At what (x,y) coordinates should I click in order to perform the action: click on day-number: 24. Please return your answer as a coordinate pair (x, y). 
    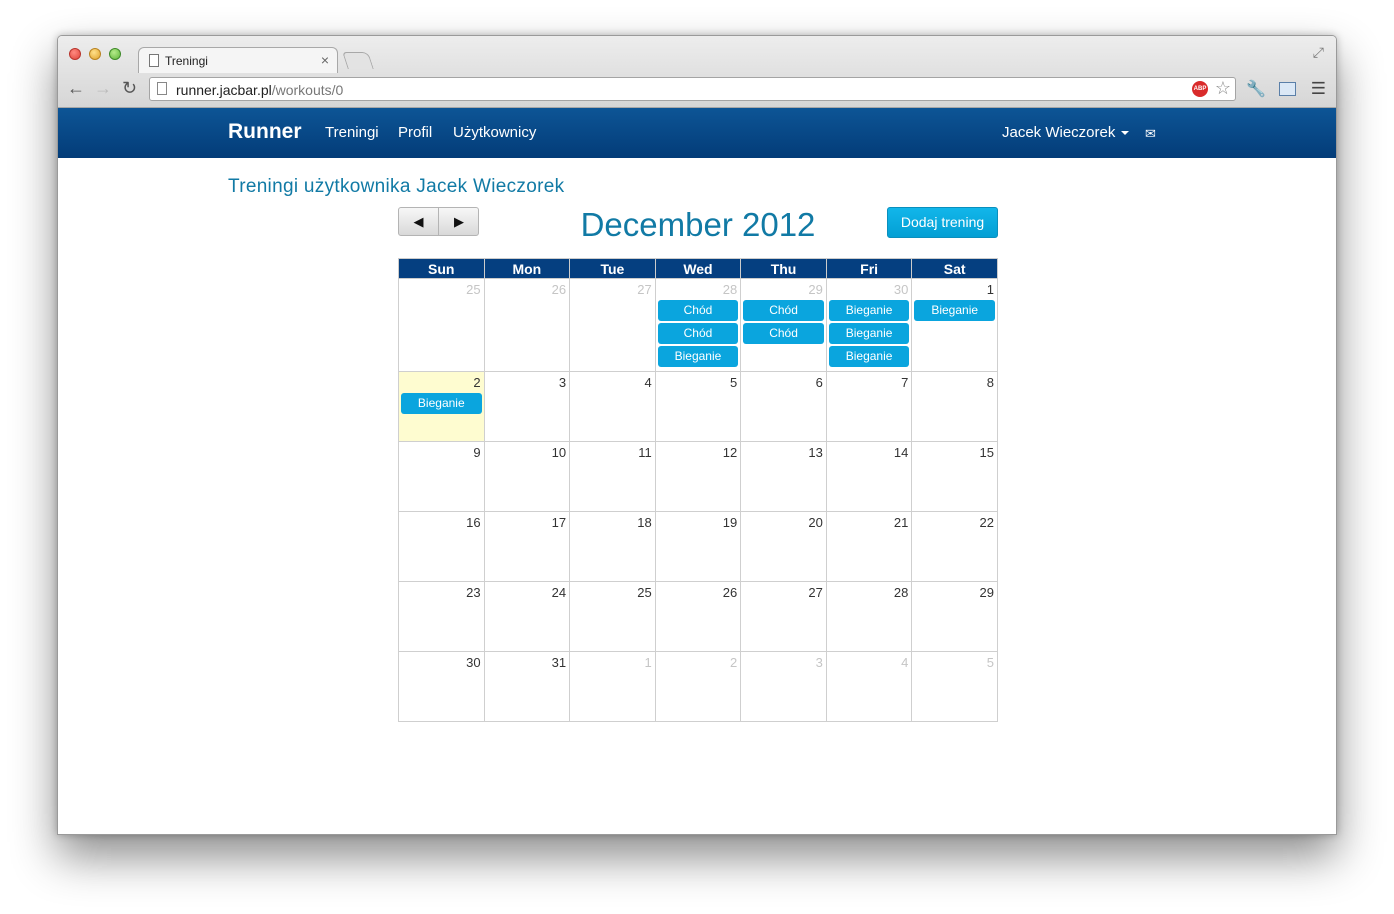
    Looking at the image, I should click on (559, 592).